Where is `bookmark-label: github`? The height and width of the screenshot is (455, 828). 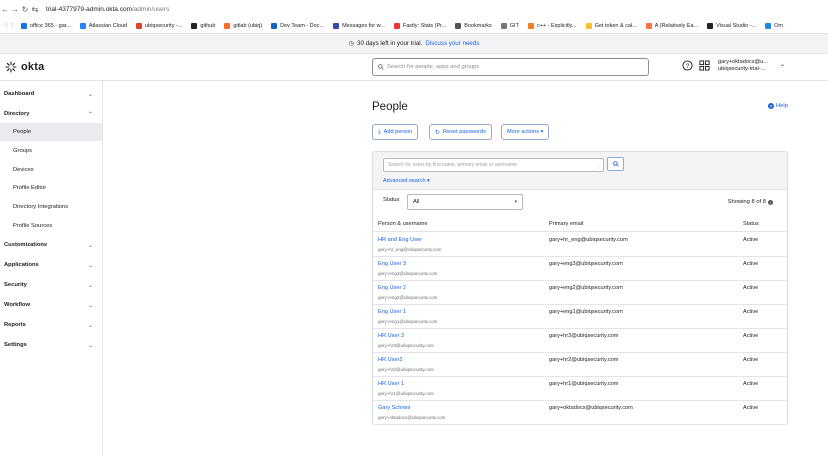 bookmark-label: github is located at coordinates (208, 26).